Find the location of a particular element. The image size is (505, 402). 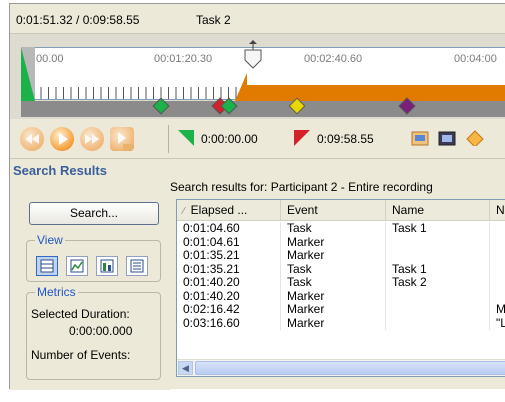

playback-toolbar: 0:00:00.00 0:09:58.55 is located at coordinates (257, 139).